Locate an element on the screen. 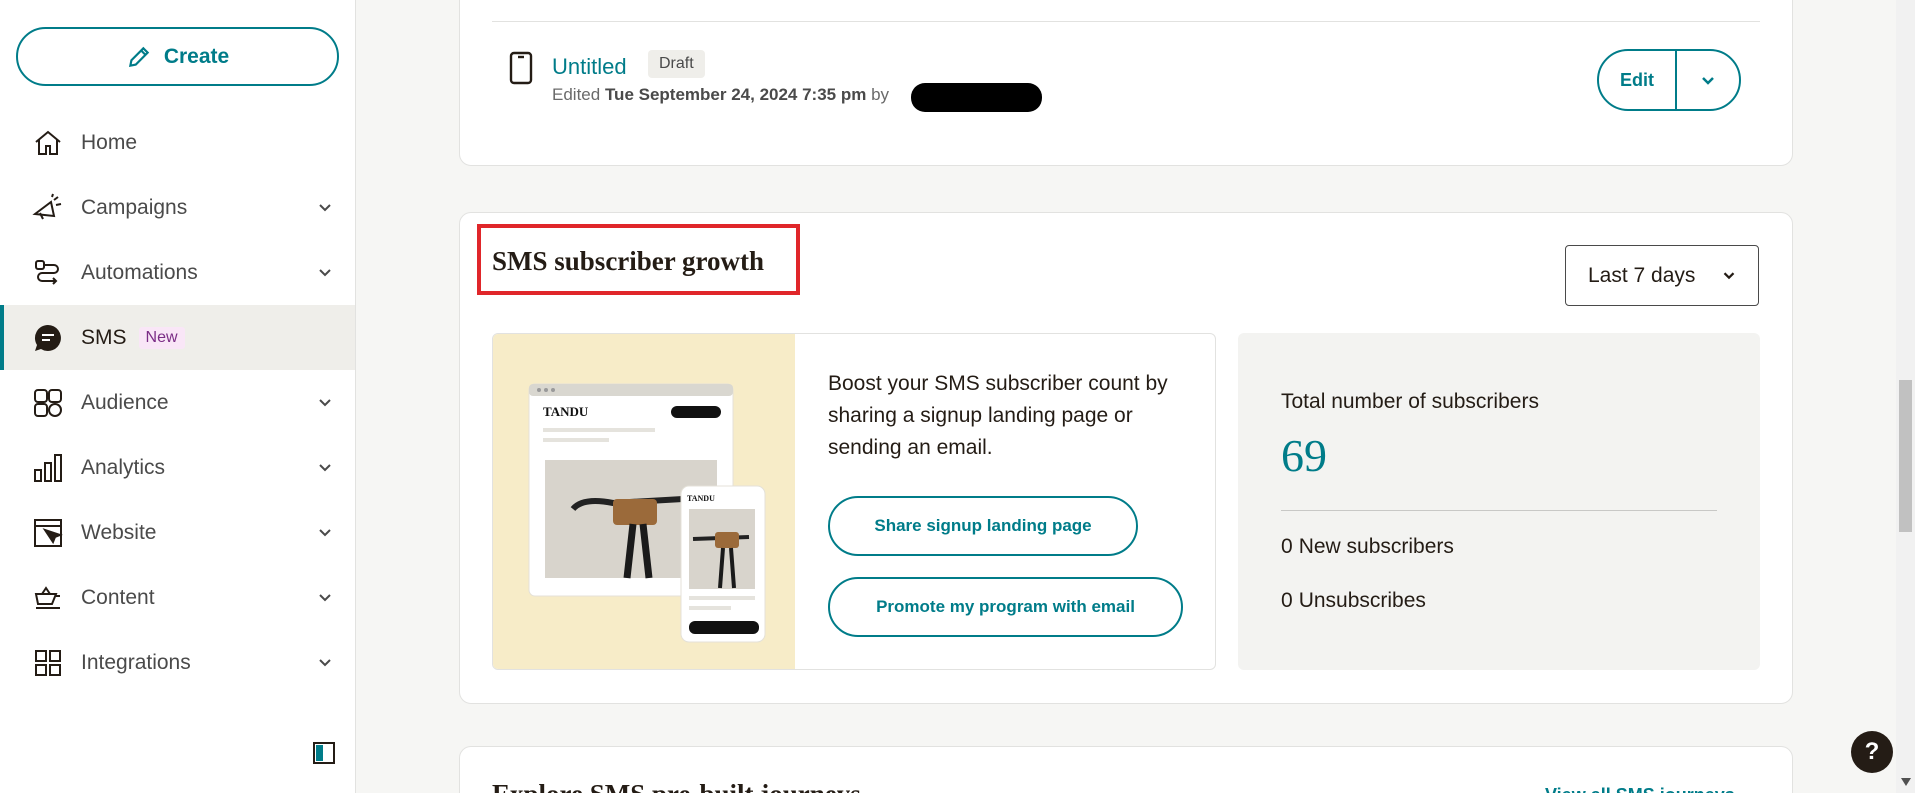 This screenshot has width=1915, height=793. scroll-down-arrow-icon is located at coordinates (1906, 782).